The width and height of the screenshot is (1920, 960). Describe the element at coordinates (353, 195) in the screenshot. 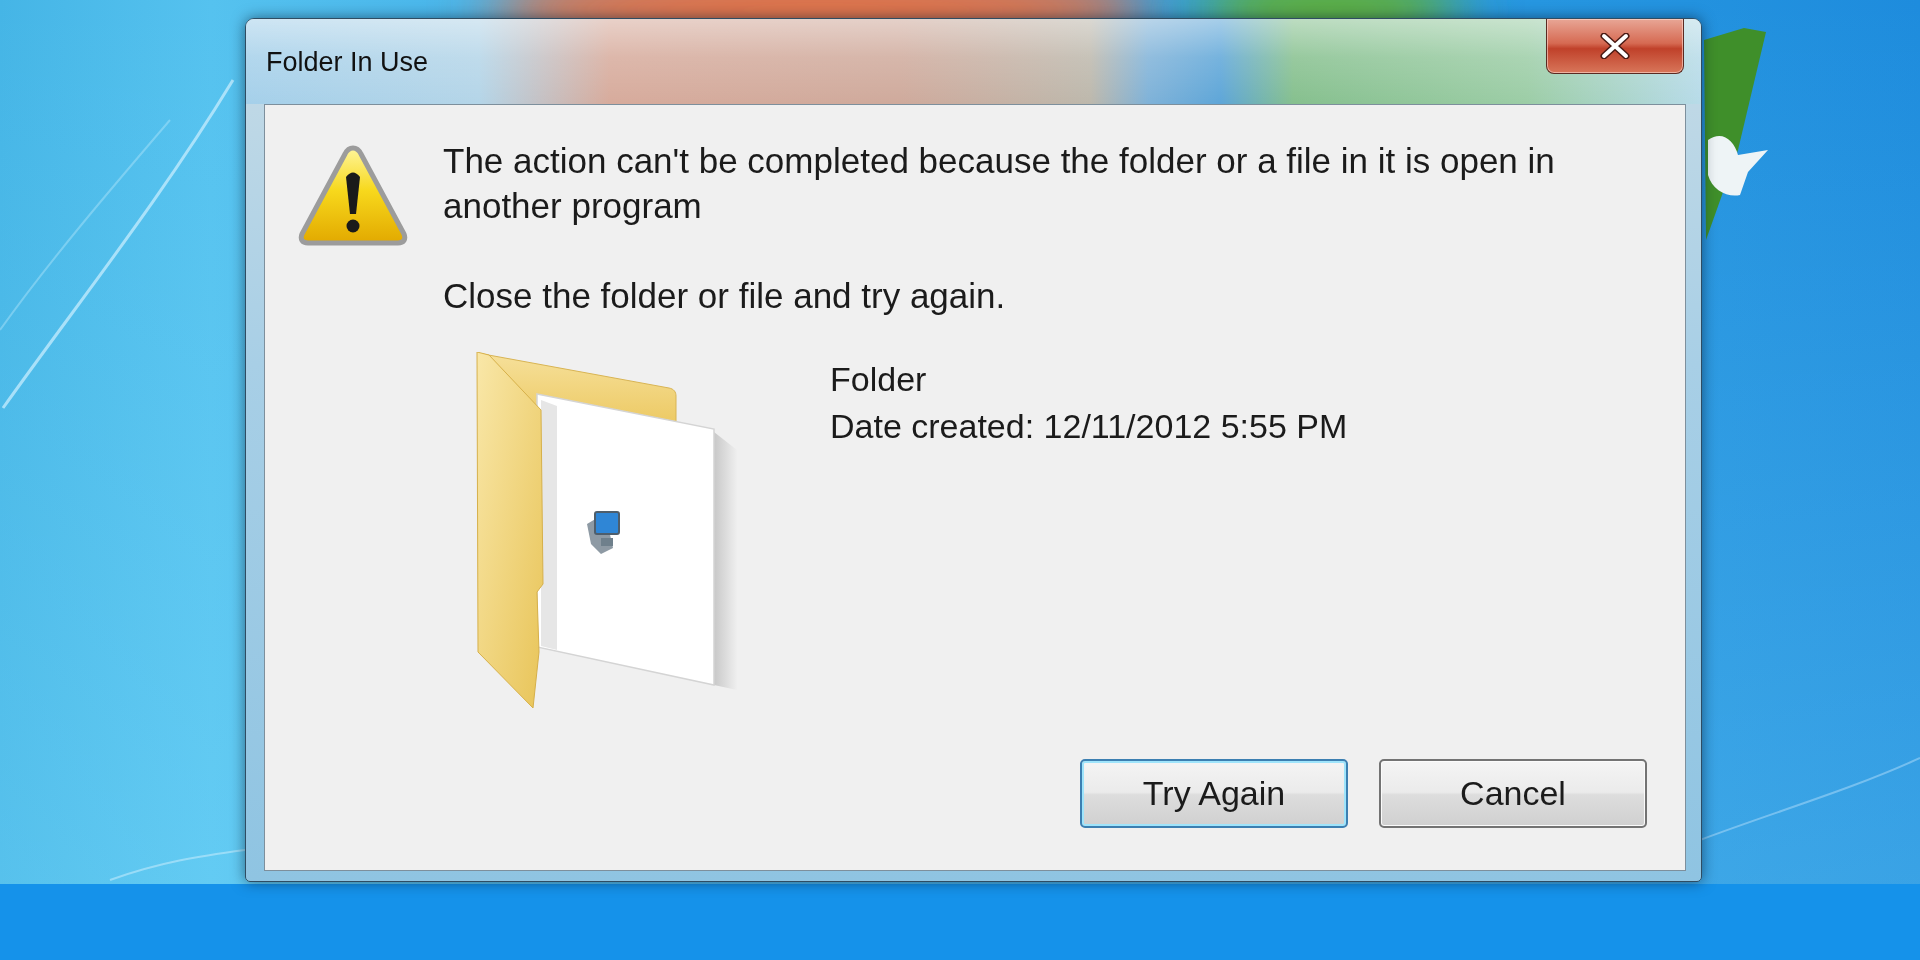

I see `warning-icon` at that location.